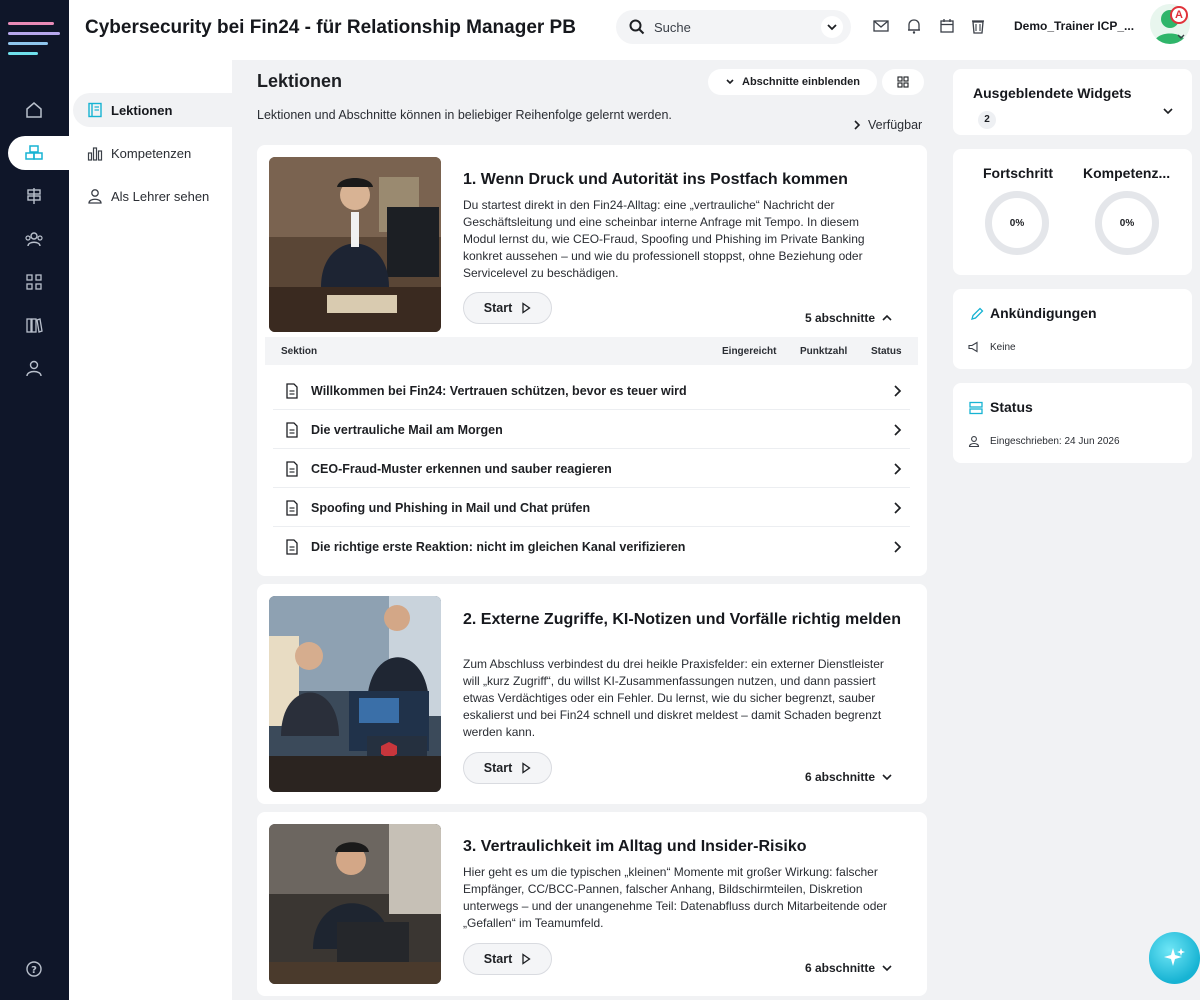 The height and width of the screenshot is (1000, 1200). Describe the element at coordinates (299, 351) in the screenshot. I see `header-sektion: Sektion` at that location.